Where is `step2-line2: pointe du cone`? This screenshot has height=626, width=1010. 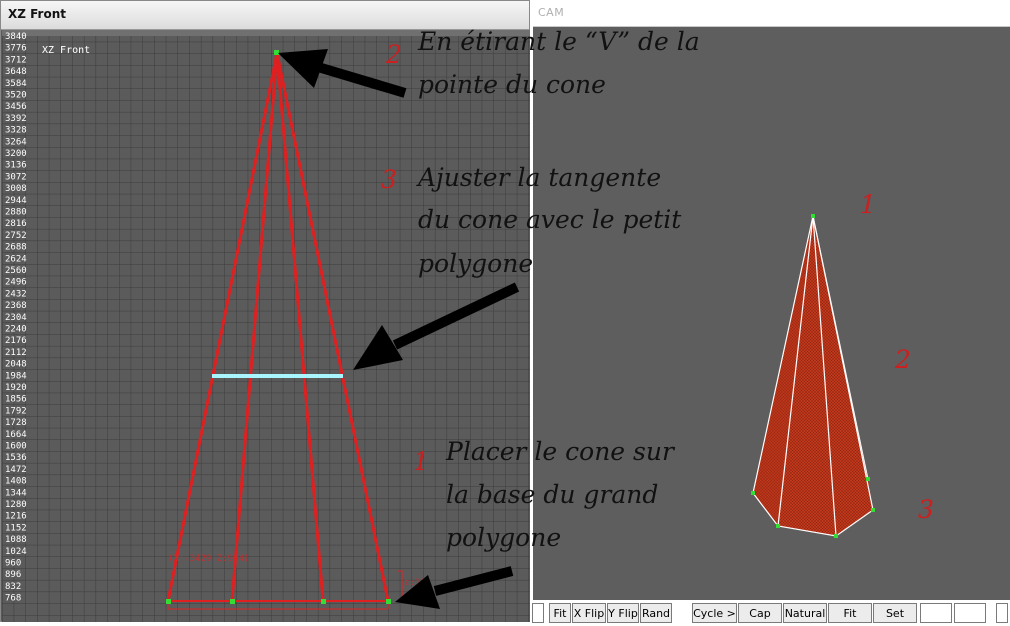 step2-line2: pointe du cone is located at coordinates (512, 84).